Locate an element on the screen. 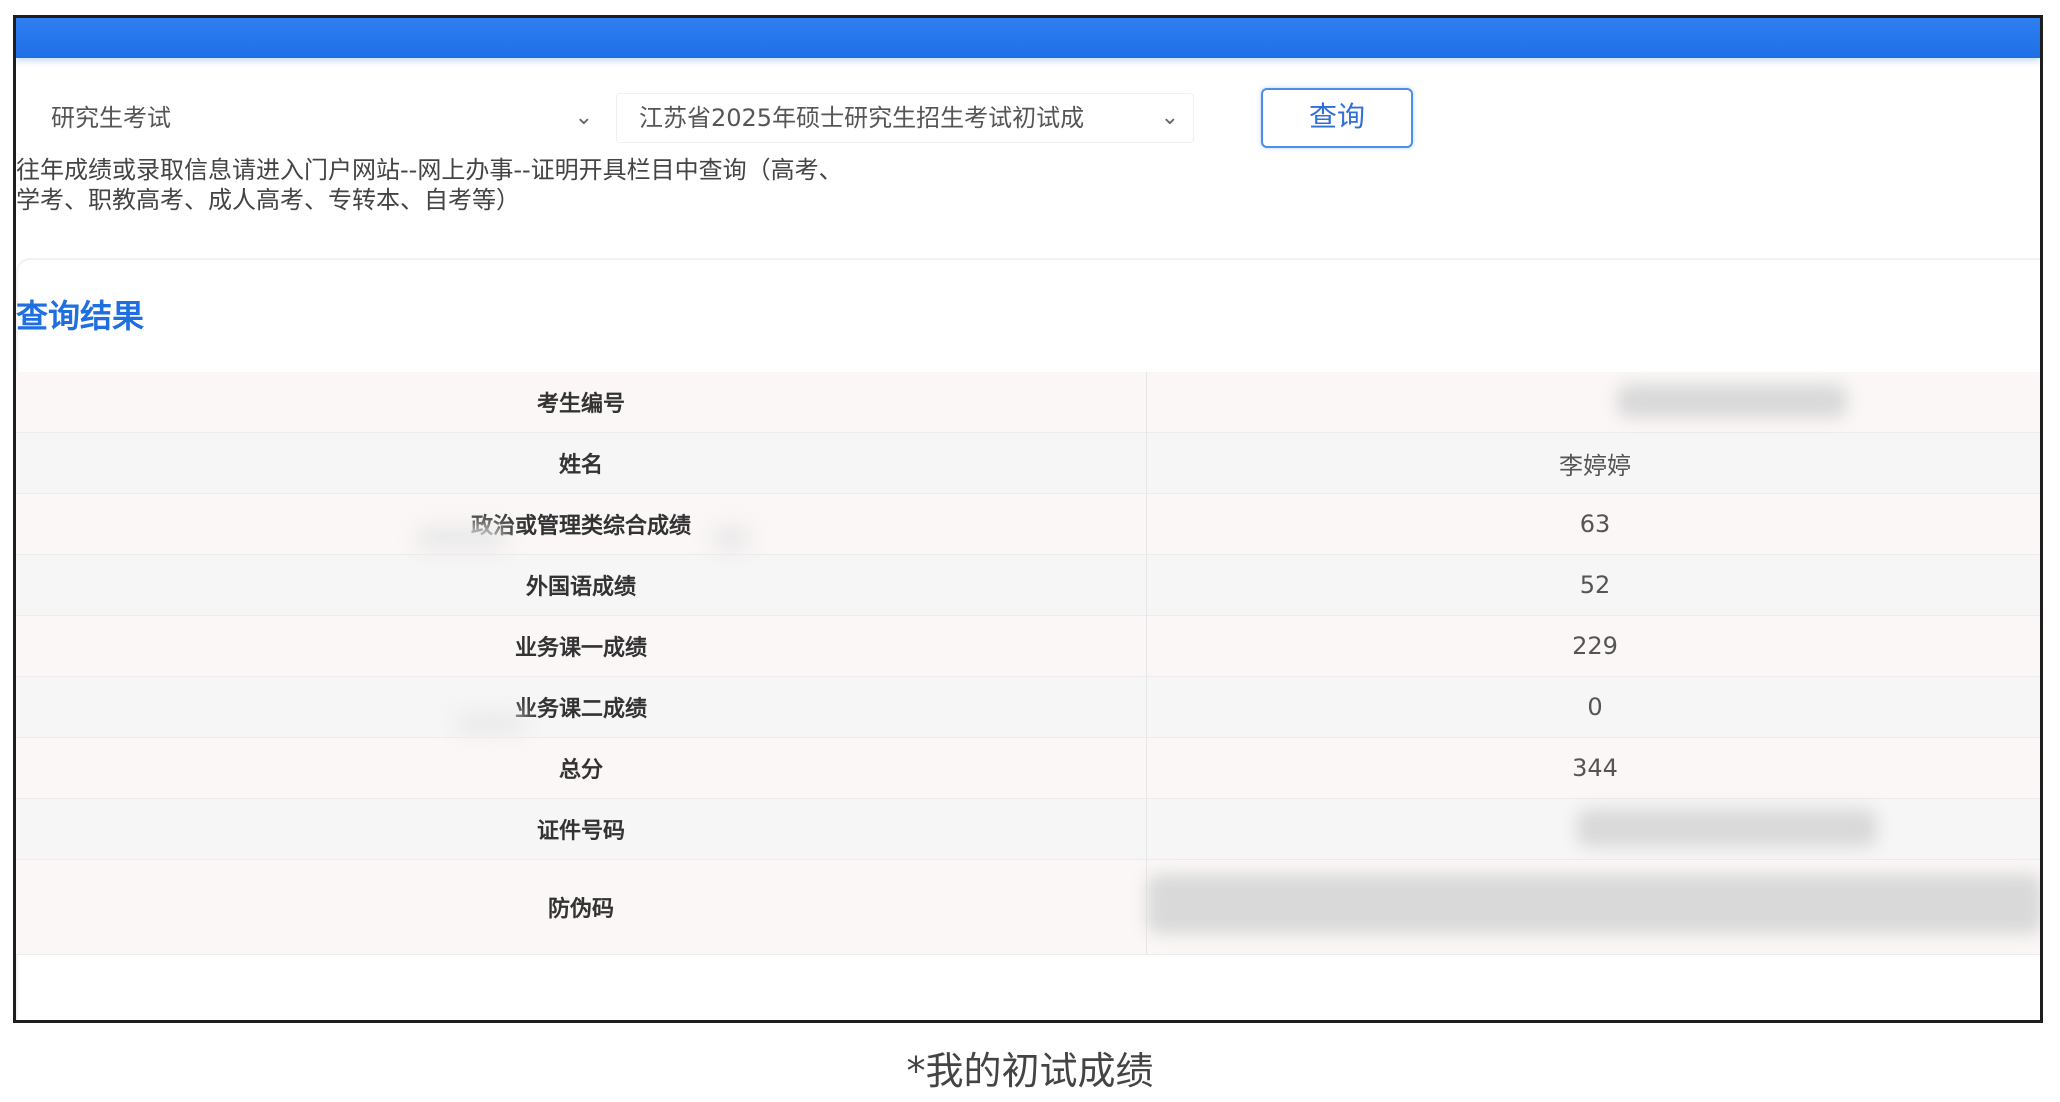  row-label: 政治或管理类综合成绩 is located at coordinates (580, 526).